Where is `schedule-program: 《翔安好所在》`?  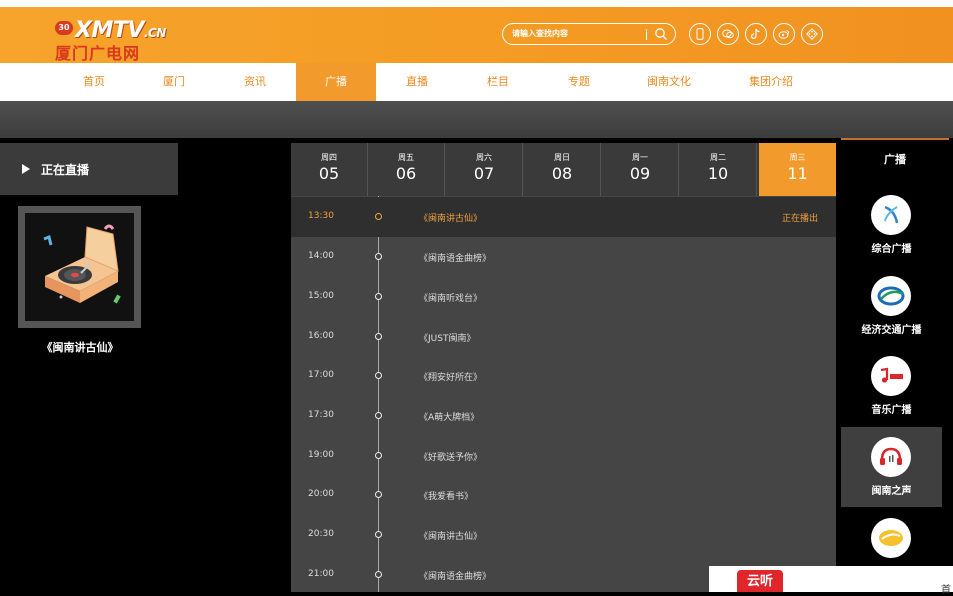
schedule-program: 《翔安好所在》 is located at coordinates (451, 378).